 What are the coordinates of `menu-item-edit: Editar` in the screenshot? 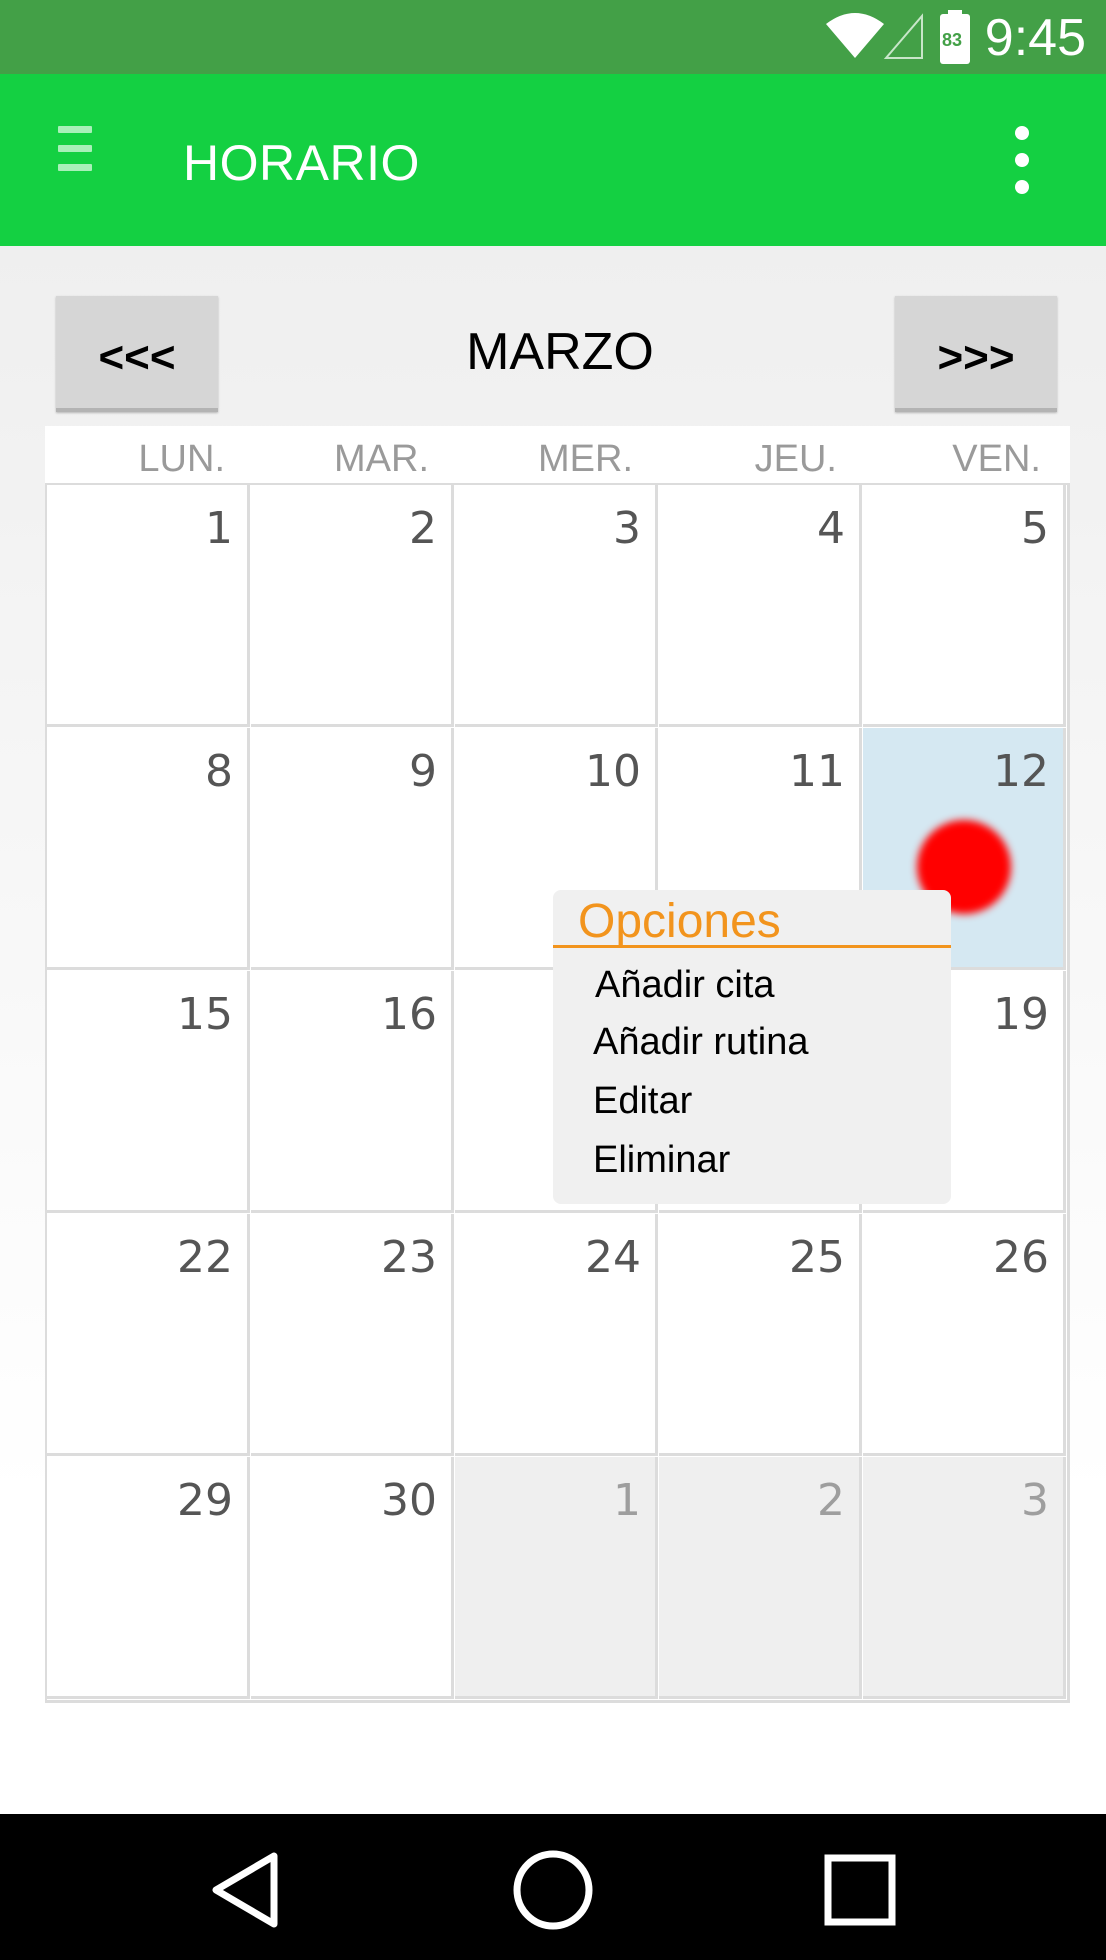 It's located at (642, 1101).